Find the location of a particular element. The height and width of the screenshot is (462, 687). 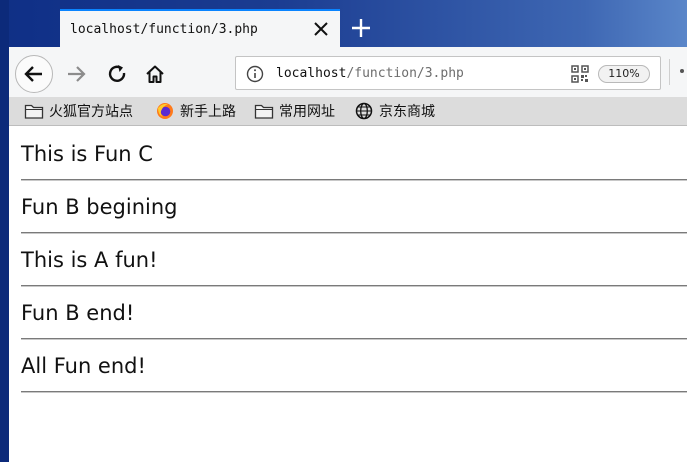

bookmark-common-sites: 常用网址 is located at coordinates (294, 111).